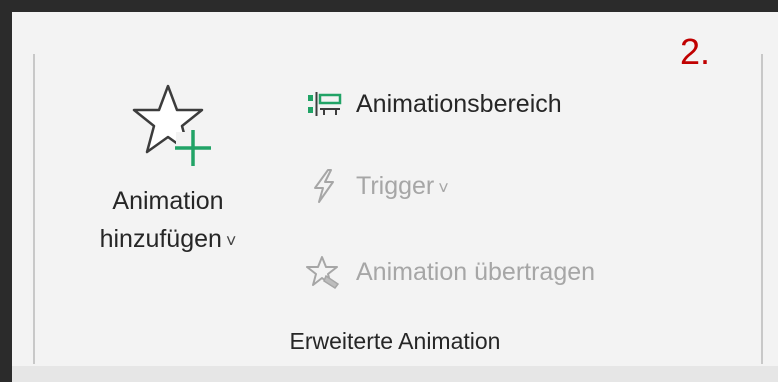 Image resolution: width=778 pixels, height=382 pixels. What do you see at coordinates (395, 341) in the screenshot?
I see `group-title: Erweiterte Animation` at bounding box center [395, 341].